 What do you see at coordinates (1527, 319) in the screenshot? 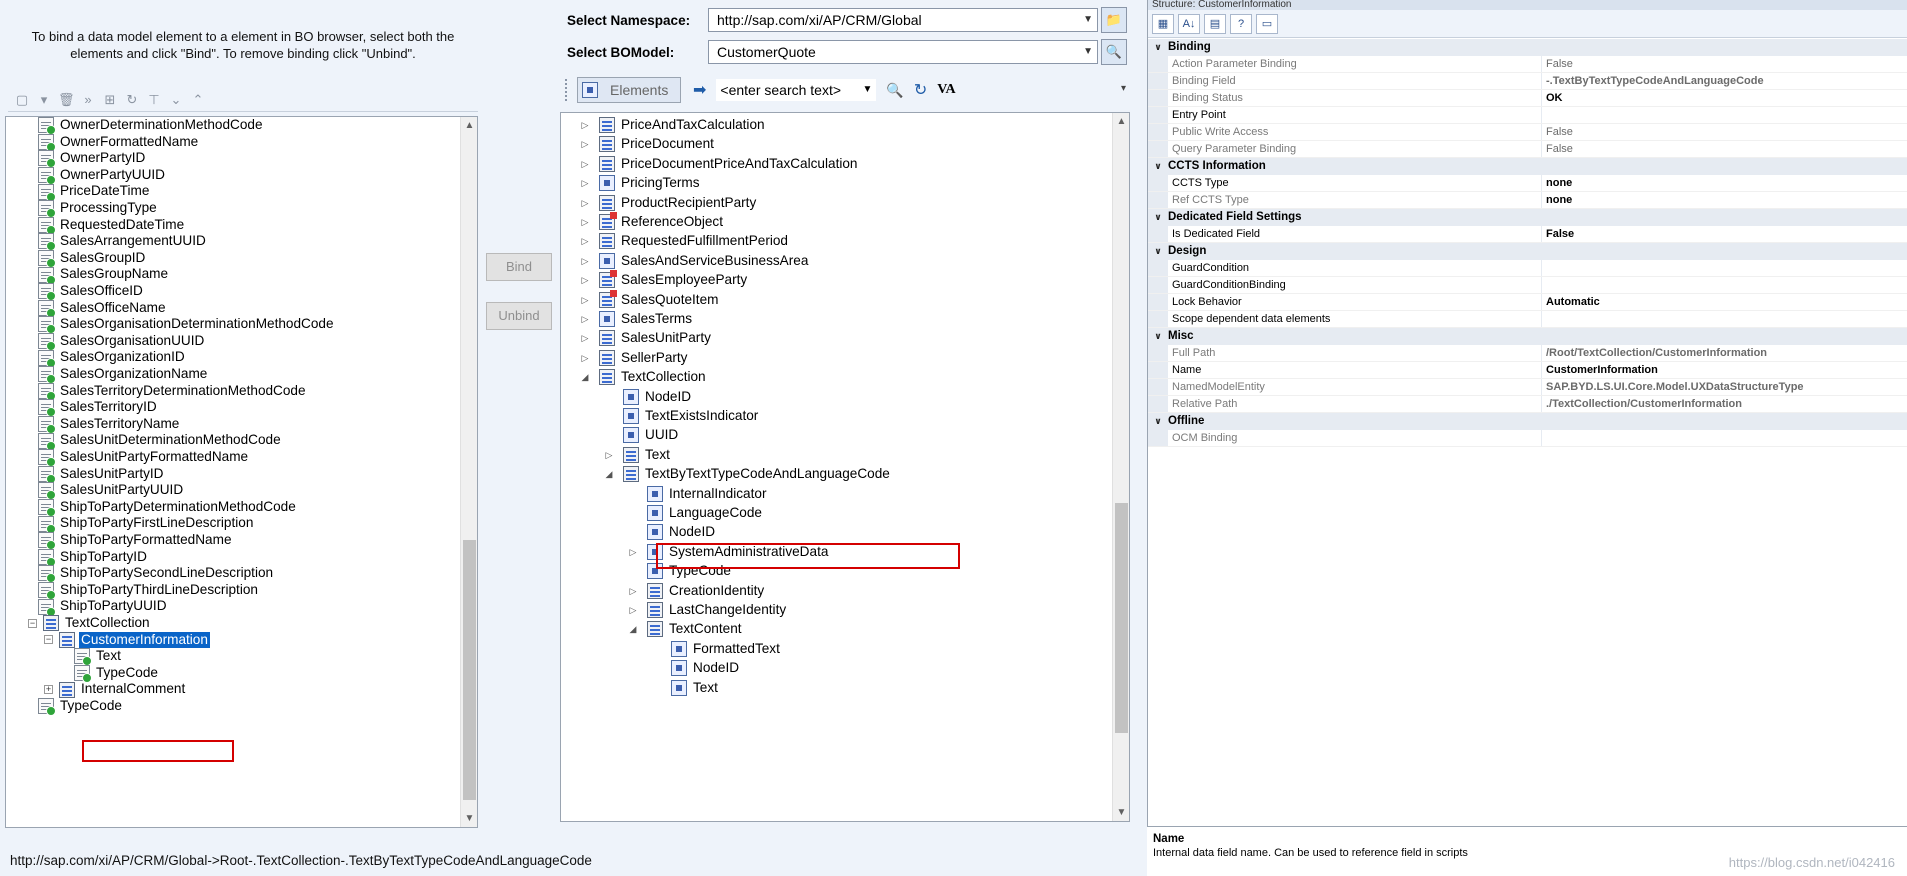
I see `property-row: Scope dependent data elements` at bounding box center [1527, 319].